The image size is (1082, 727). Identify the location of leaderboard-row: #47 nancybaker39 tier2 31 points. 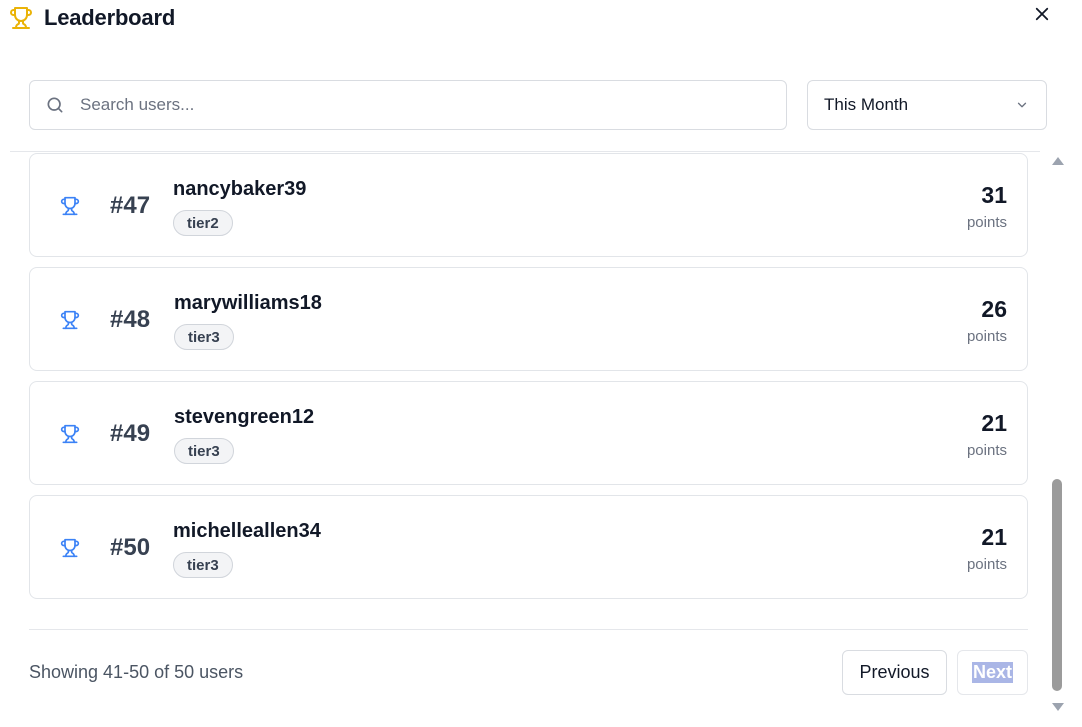
(528, 205).